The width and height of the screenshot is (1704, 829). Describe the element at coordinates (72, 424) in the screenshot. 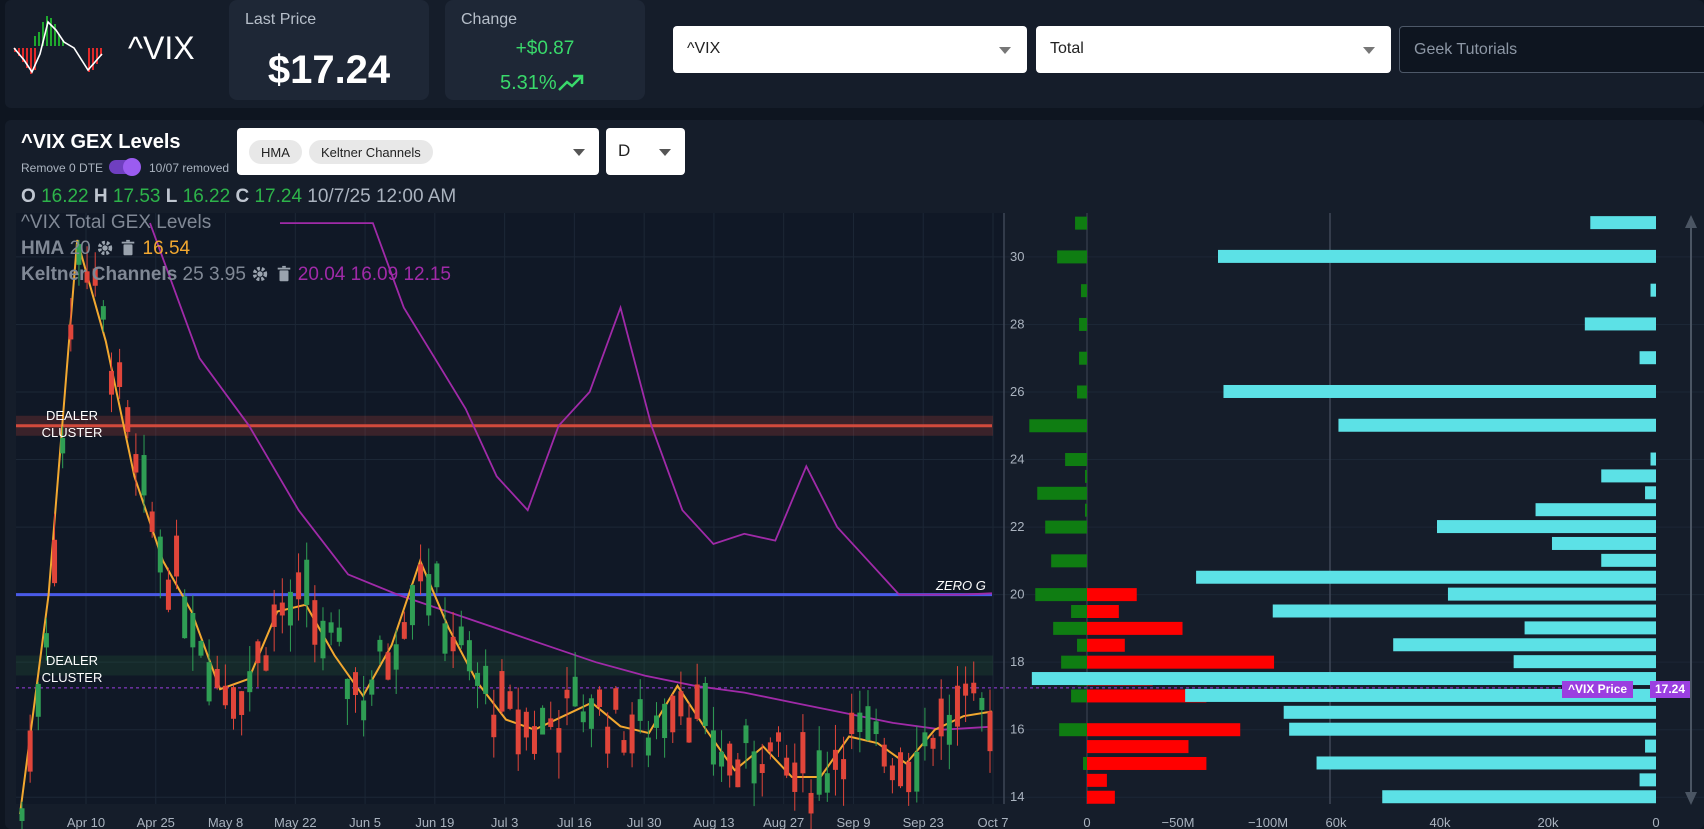

I see `dealer-cluster-label-top: DEALER CLUSTER` at that location.